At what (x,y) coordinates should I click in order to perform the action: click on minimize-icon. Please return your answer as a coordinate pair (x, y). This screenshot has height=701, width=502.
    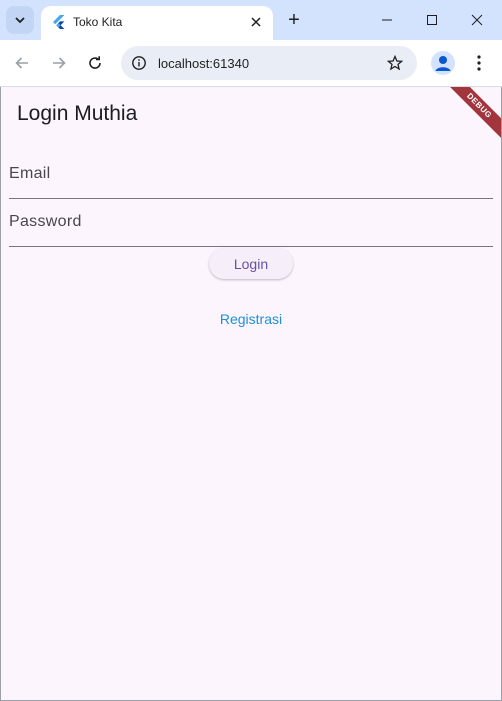
    Looking at the image, I should click on (387, 20).